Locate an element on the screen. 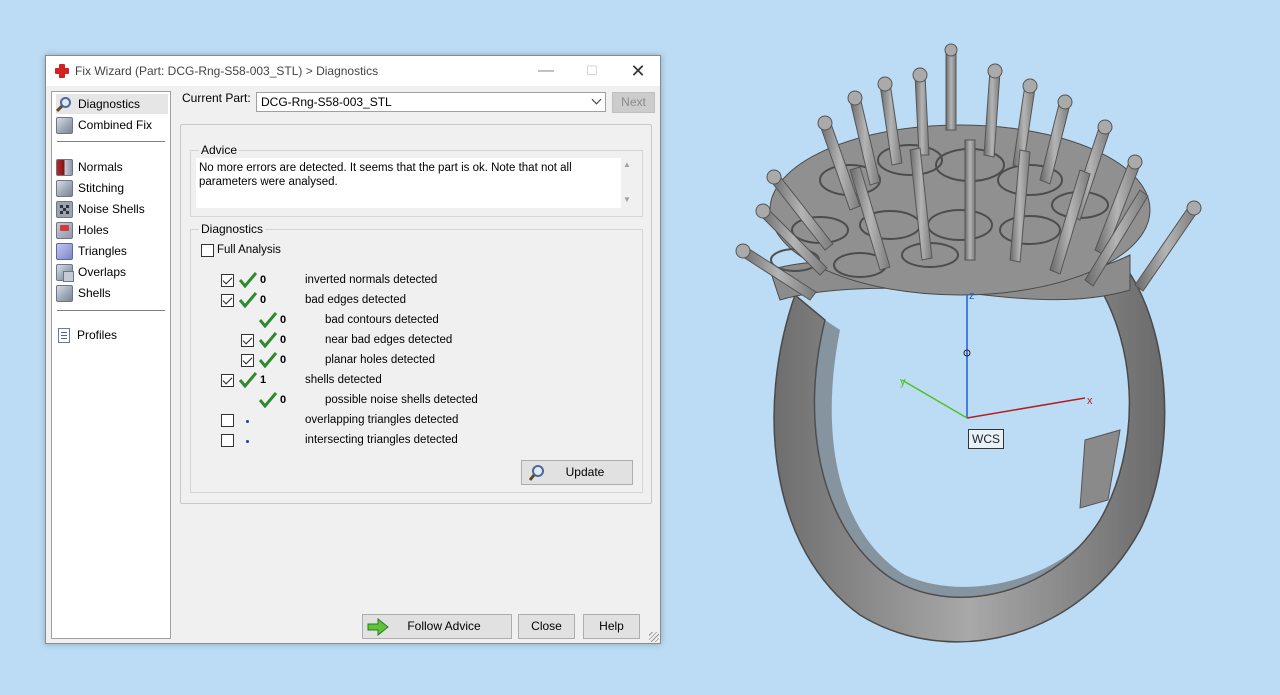  noise-shells-label: possible noise shells detected is located at coordinates (401, 400).